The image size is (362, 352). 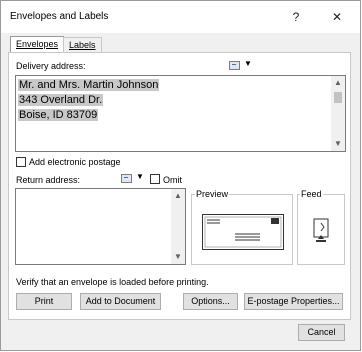 What do you see at coordinates (48, 180) in the screenshot?
I see `return-address-label: Return address:` at bounding box center [48, 180].